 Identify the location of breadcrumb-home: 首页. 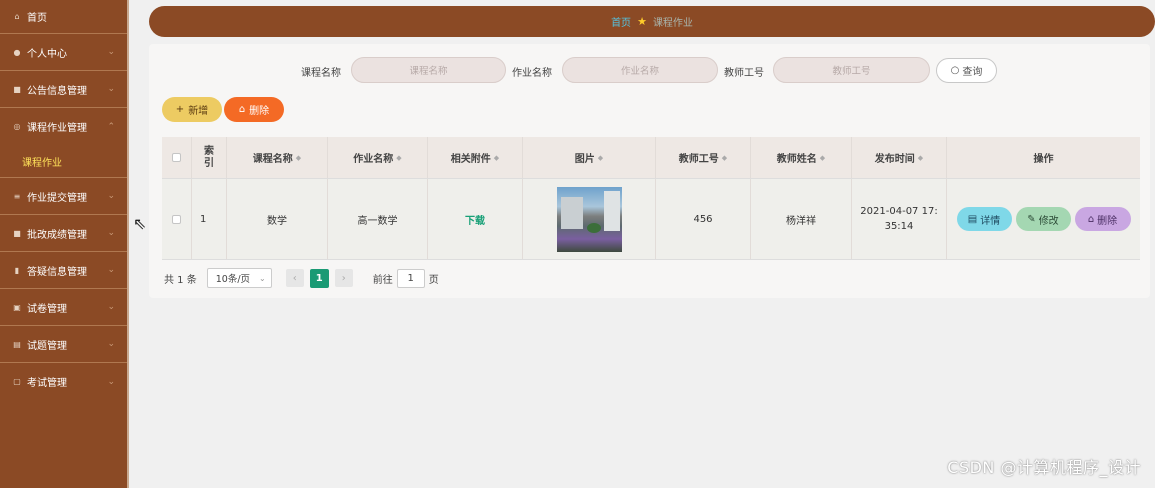
(621, 21).